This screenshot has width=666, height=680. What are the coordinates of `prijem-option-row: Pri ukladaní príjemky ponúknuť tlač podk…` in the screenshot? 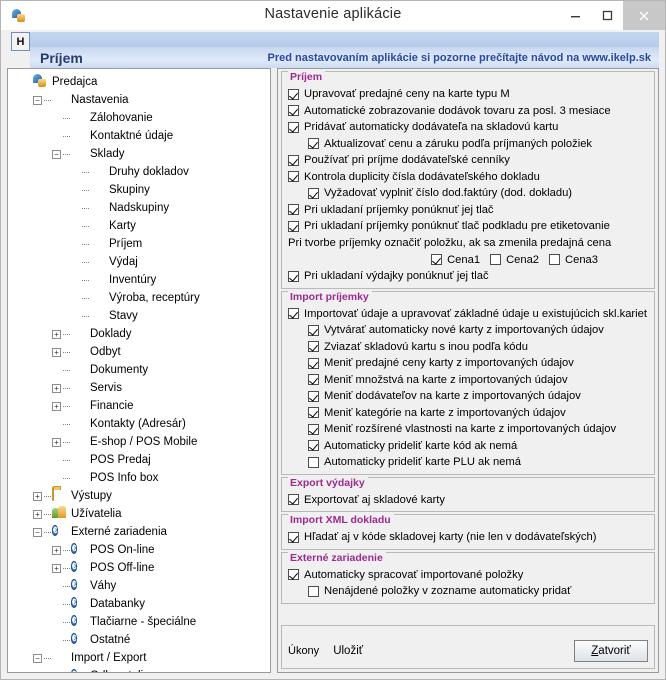 It's located at (468, 226).